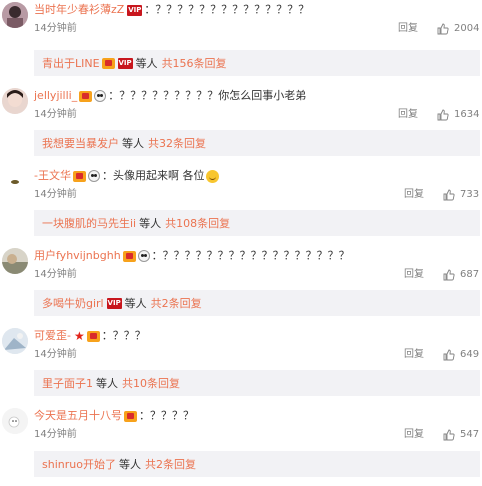  I want to click on comment-text: ？？？？？？？？？？？？？？, so click(232, 9).